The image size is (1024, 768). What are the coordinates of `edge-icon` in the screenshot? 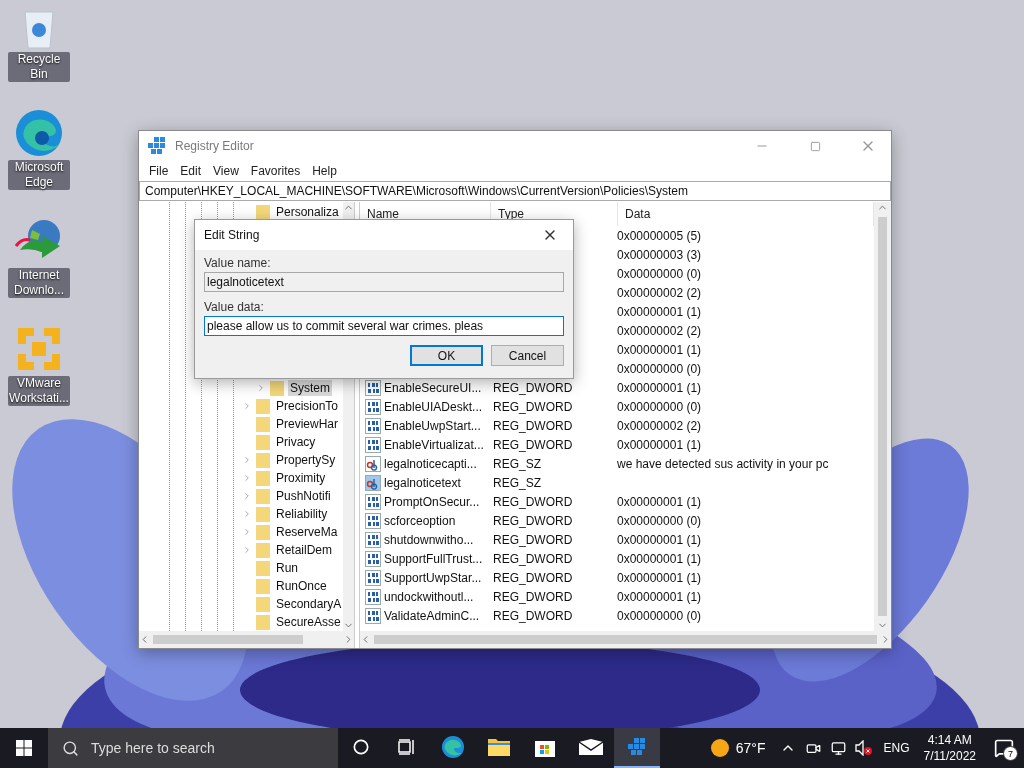 It's located at (39, 133).